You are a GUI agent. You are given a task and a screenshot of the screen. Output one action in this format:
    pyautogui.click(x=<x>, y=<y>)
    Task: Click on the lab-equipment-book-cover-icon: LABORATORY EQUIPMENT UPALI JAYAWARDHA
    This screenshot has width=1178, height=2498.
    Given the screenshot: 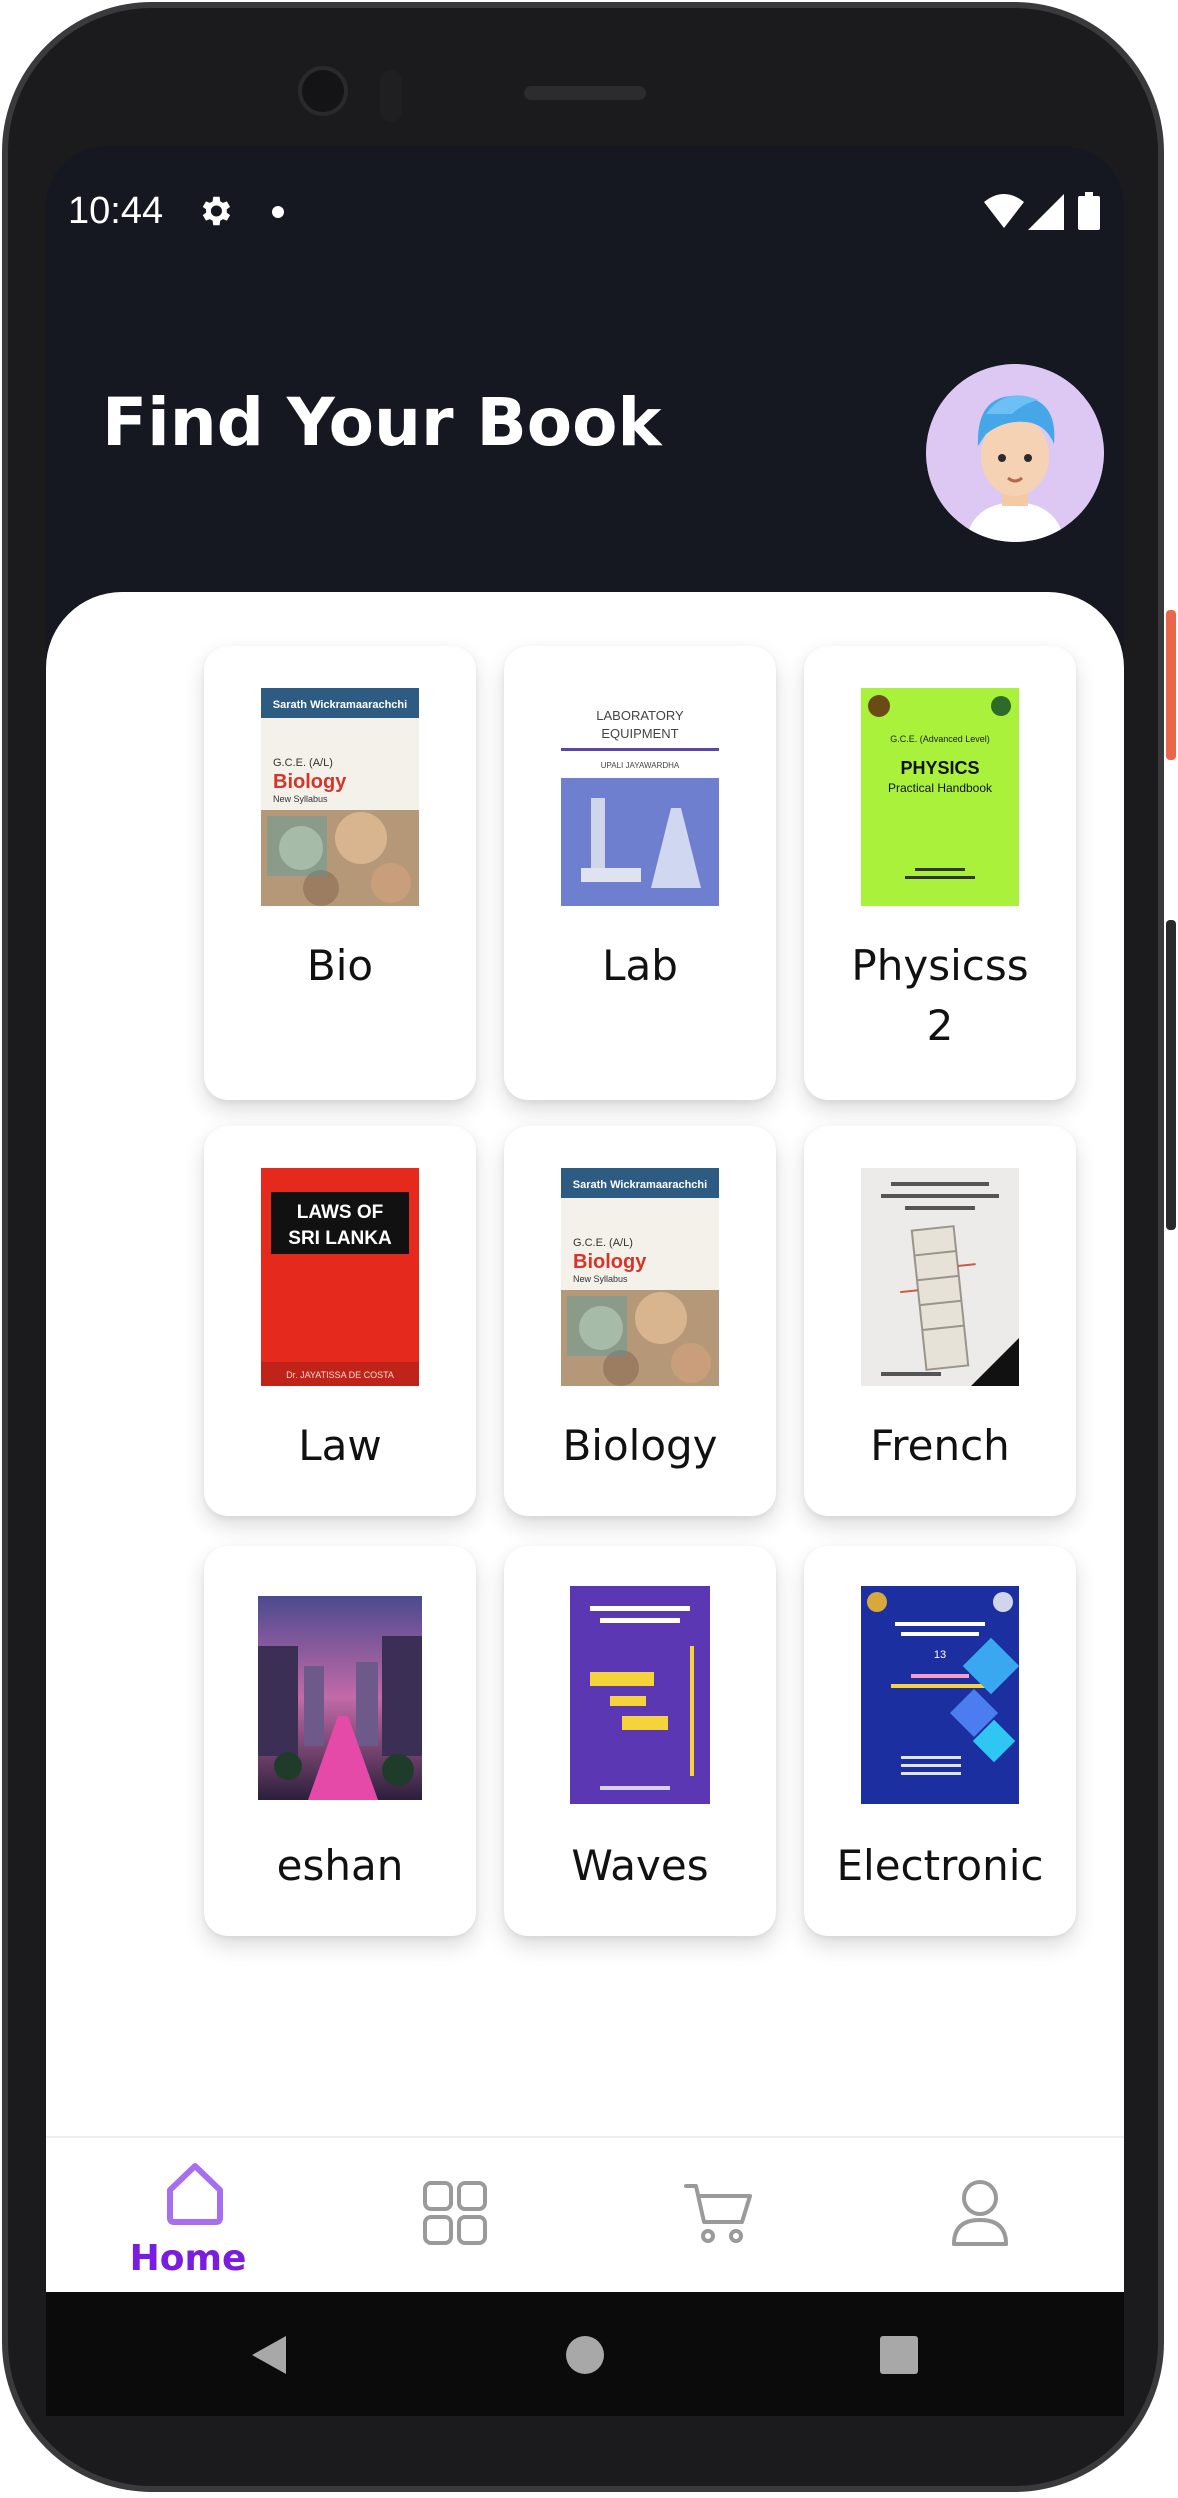 What is the action you would take?
    pyautogui.click(x=640, y=797)
    